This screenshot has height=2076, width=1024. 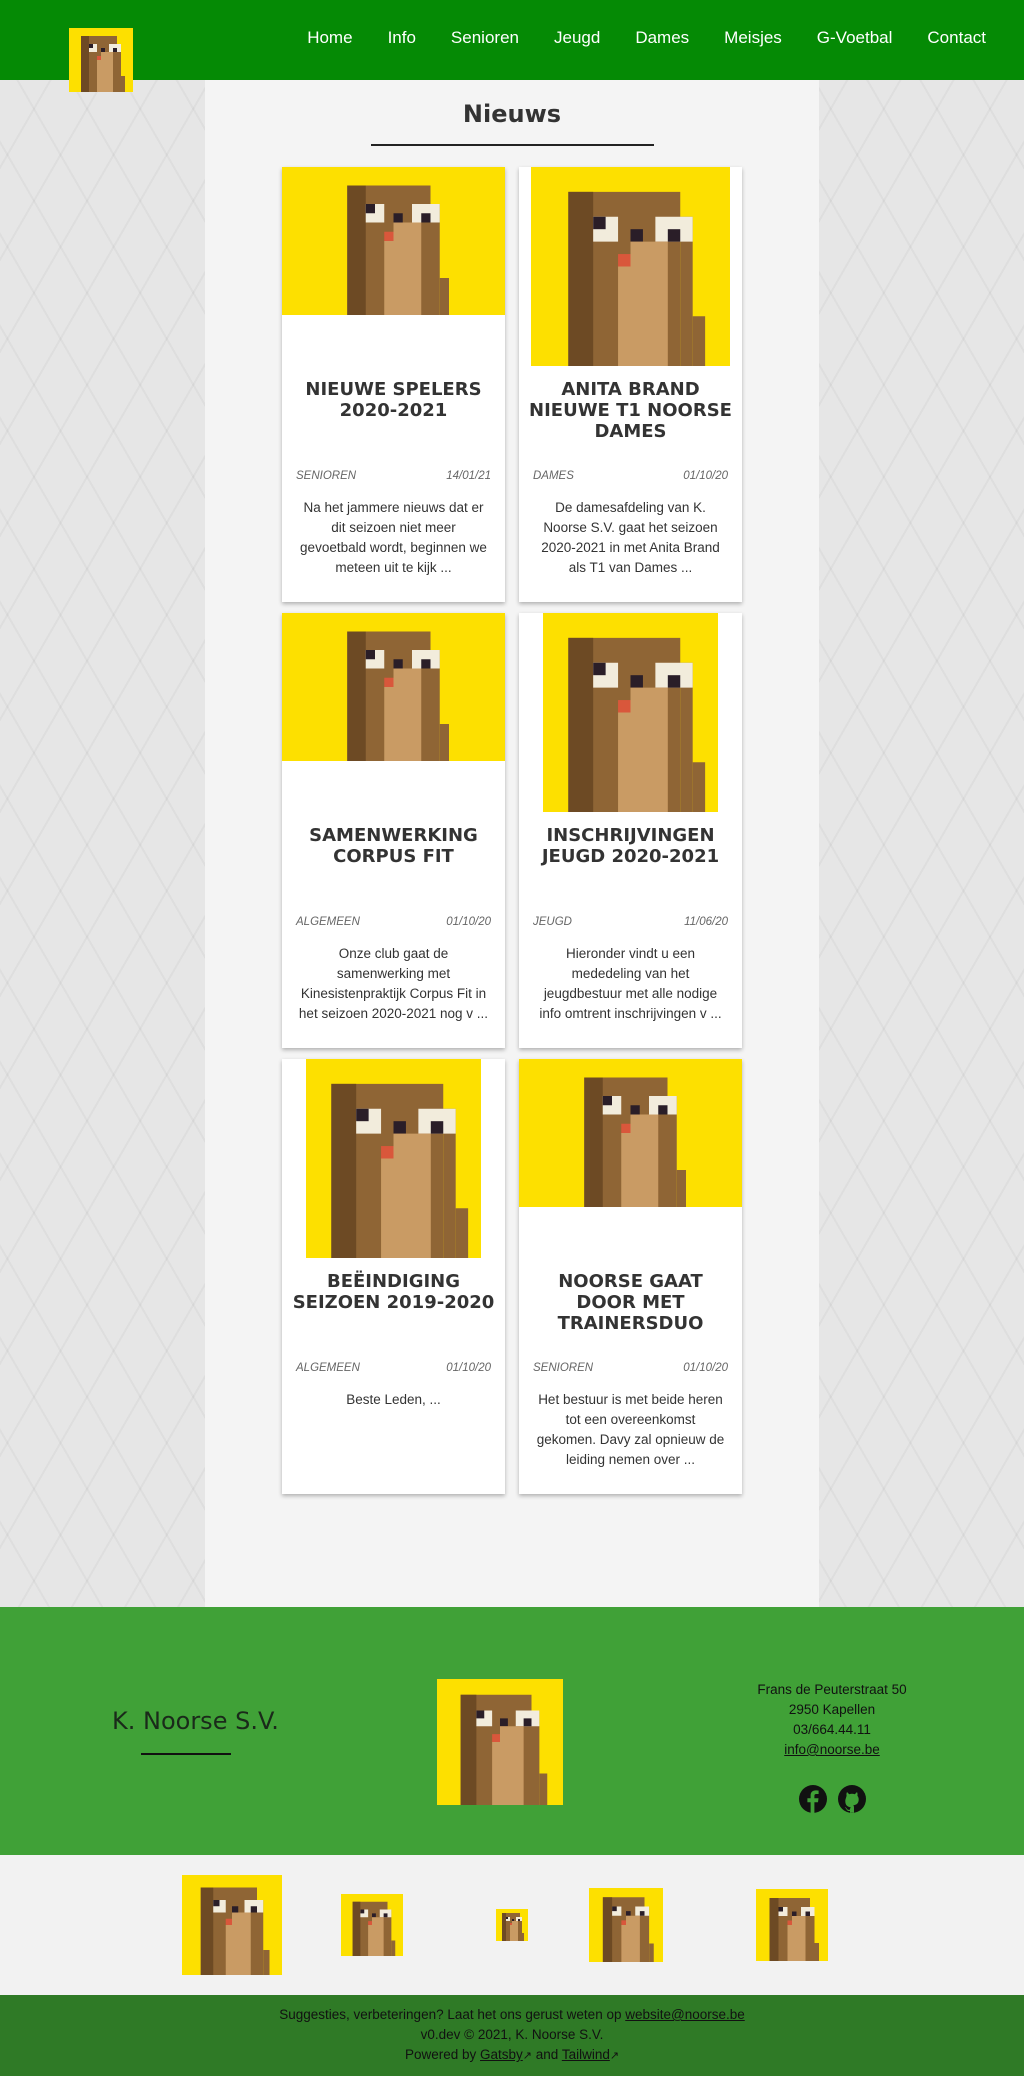 I want to click on powered-by-line: Powered by Gatsby↗ and Tailwind↗, so click(x=512, y=2055).